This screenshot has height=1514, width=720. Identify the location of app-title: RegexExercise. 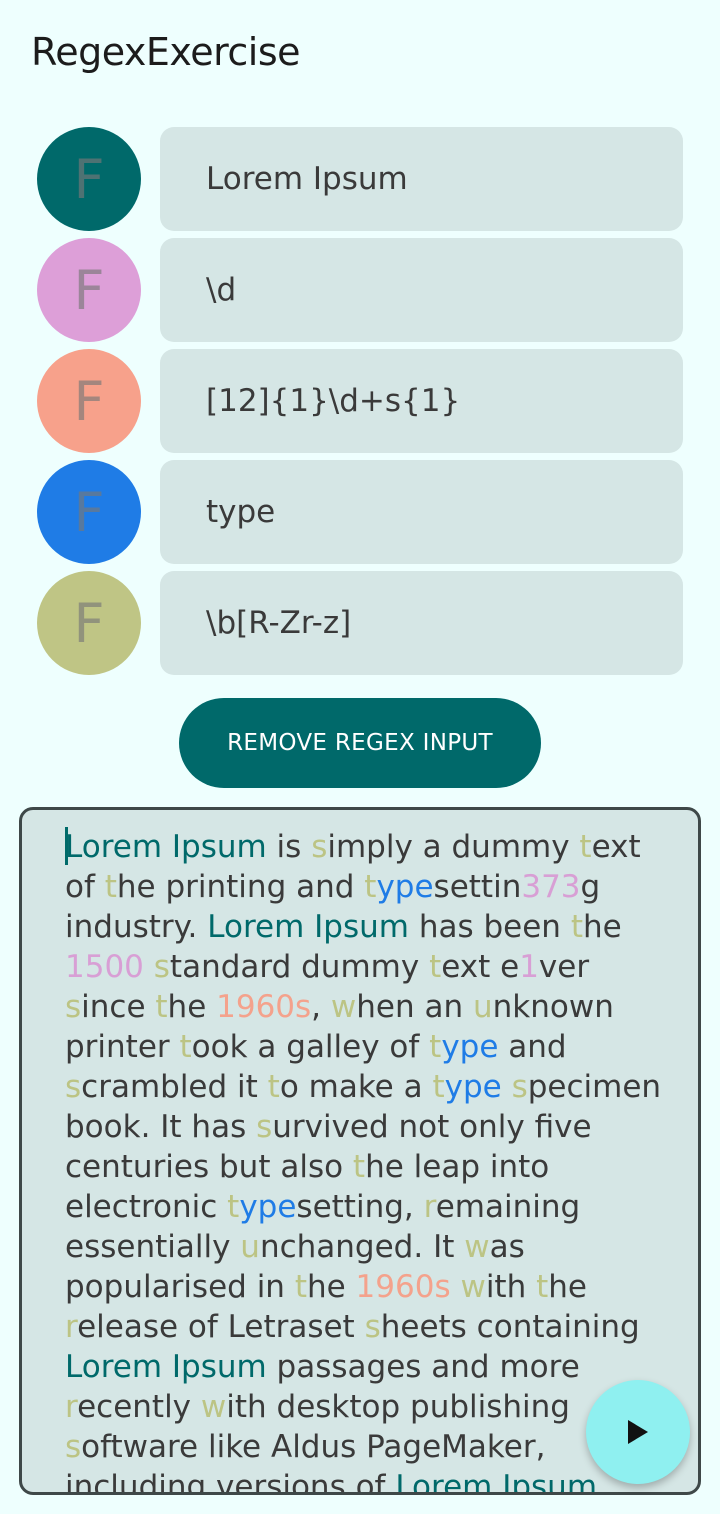
(166, 52).